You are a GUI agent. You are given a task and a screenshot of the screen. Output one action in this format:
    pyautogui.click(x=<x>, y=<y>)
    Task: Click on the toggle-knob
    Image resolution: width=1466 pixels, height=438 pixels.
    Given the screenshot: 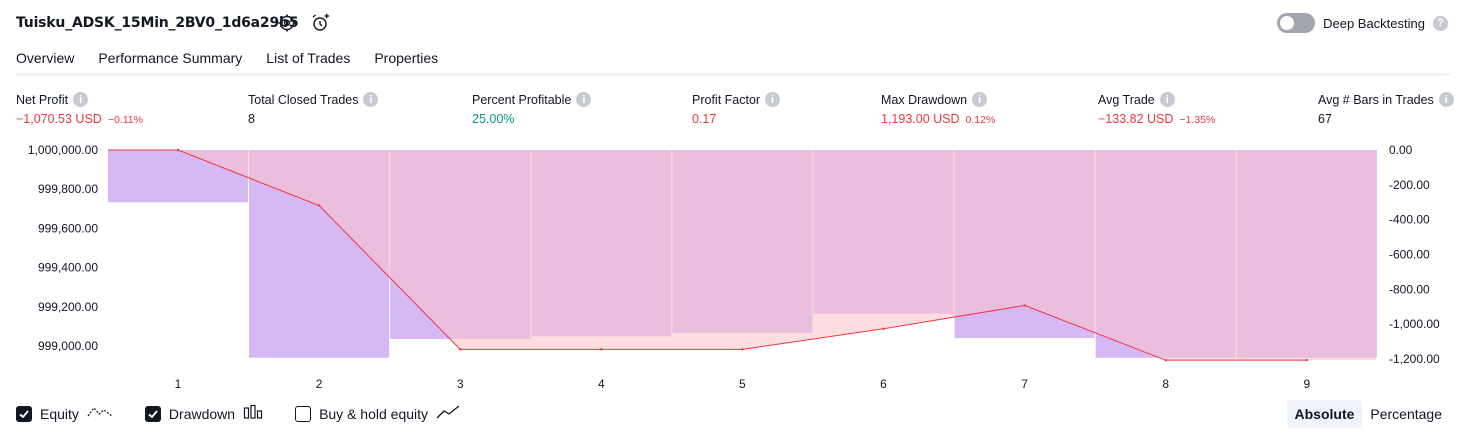 What is the action you would take?
    pyautogui.click(x=1287, y=23)
    